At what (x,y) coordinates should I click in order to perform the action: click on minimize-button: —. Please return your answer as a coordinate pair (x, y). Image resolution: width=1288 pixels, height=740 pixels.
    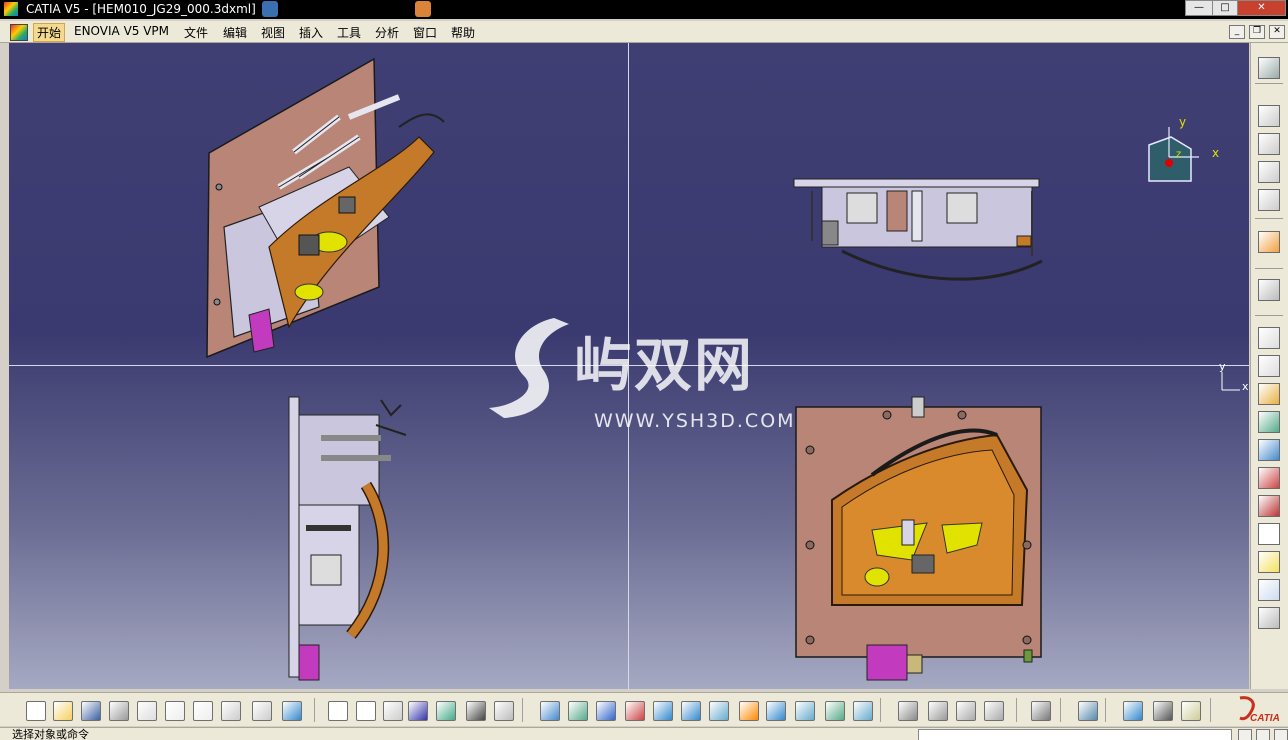
    Looking at the image, I should click on (1199, 8).